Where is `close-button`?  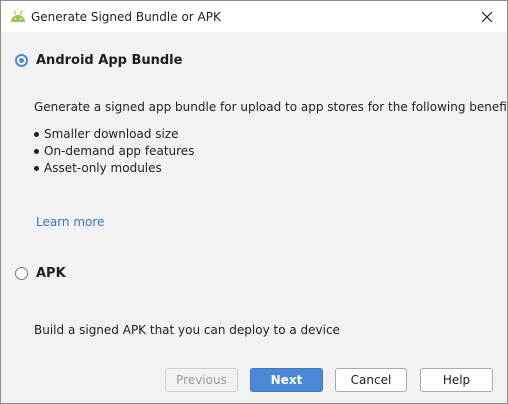 close-button is located at coordinates (487, 17).